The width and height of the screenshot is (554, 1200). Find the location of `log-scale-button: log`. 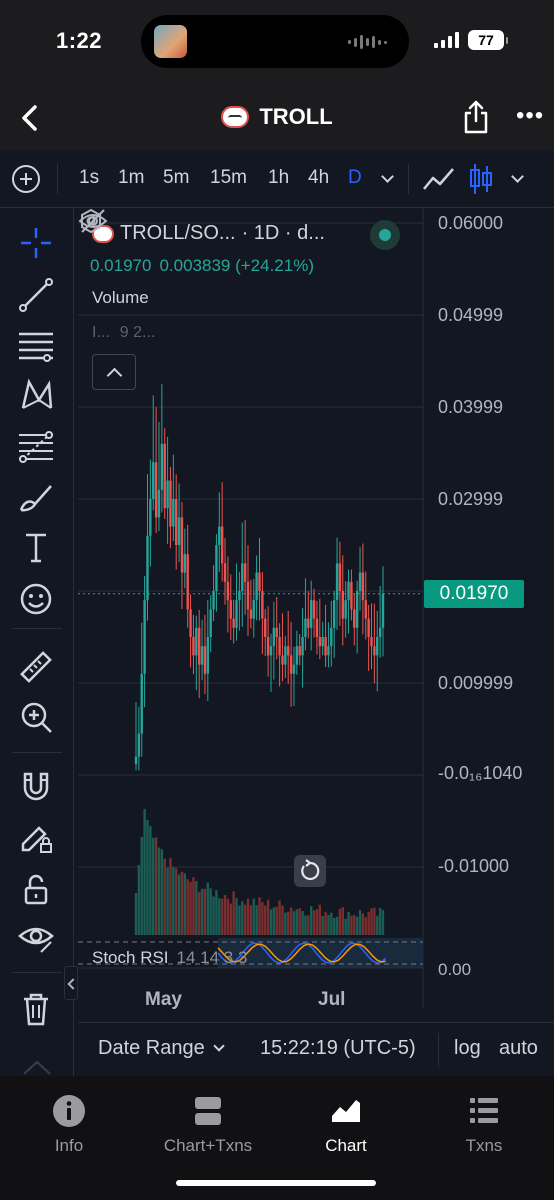

log-scale-button: log is located at coordinates (467, 1048).